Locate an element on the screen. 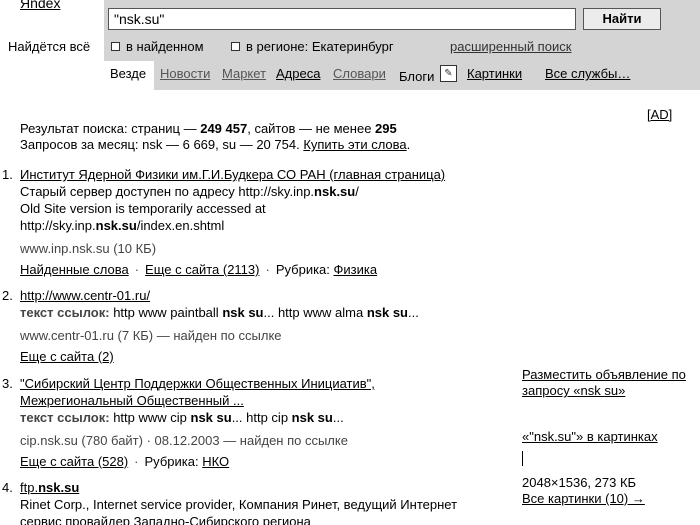  result-number: 4. is located at coordinates (7, 487).